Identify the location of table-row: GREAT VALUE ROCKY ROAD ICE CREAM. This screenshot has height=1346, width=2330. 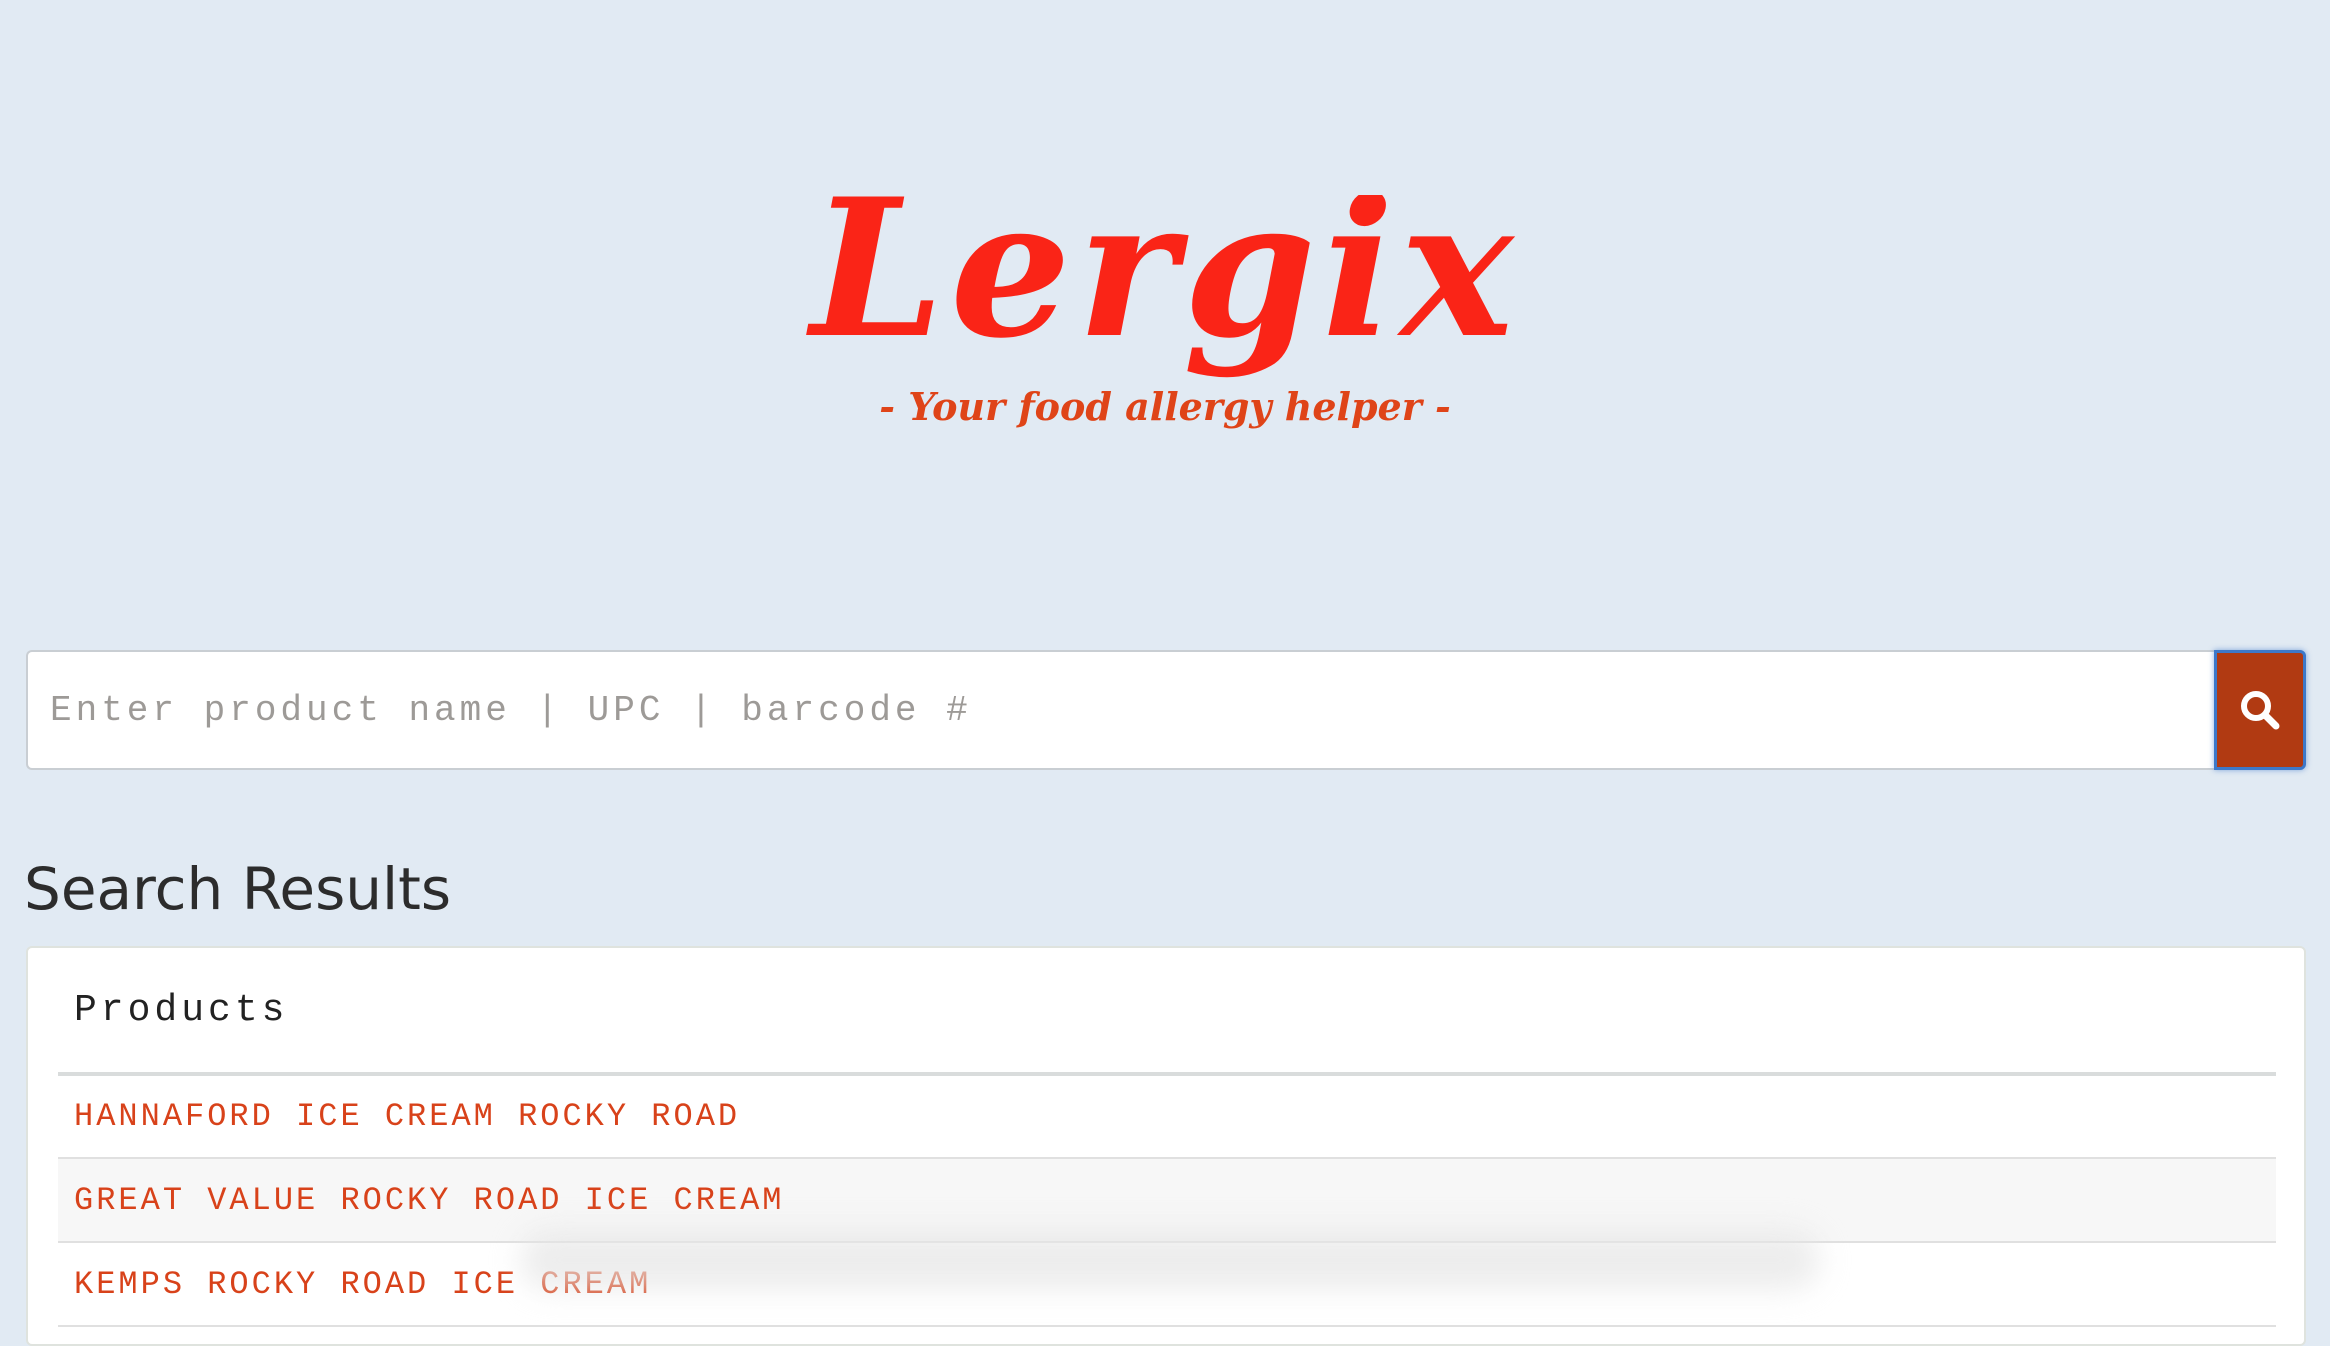
(1167, 1200).